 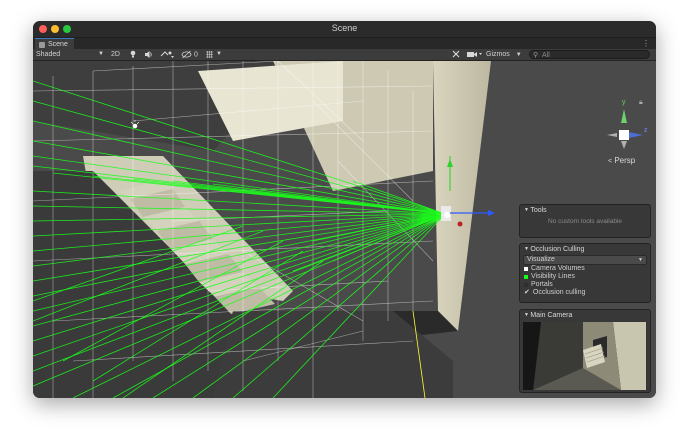 I want to click on tools-title: Tools, so click(x=585, y=210).